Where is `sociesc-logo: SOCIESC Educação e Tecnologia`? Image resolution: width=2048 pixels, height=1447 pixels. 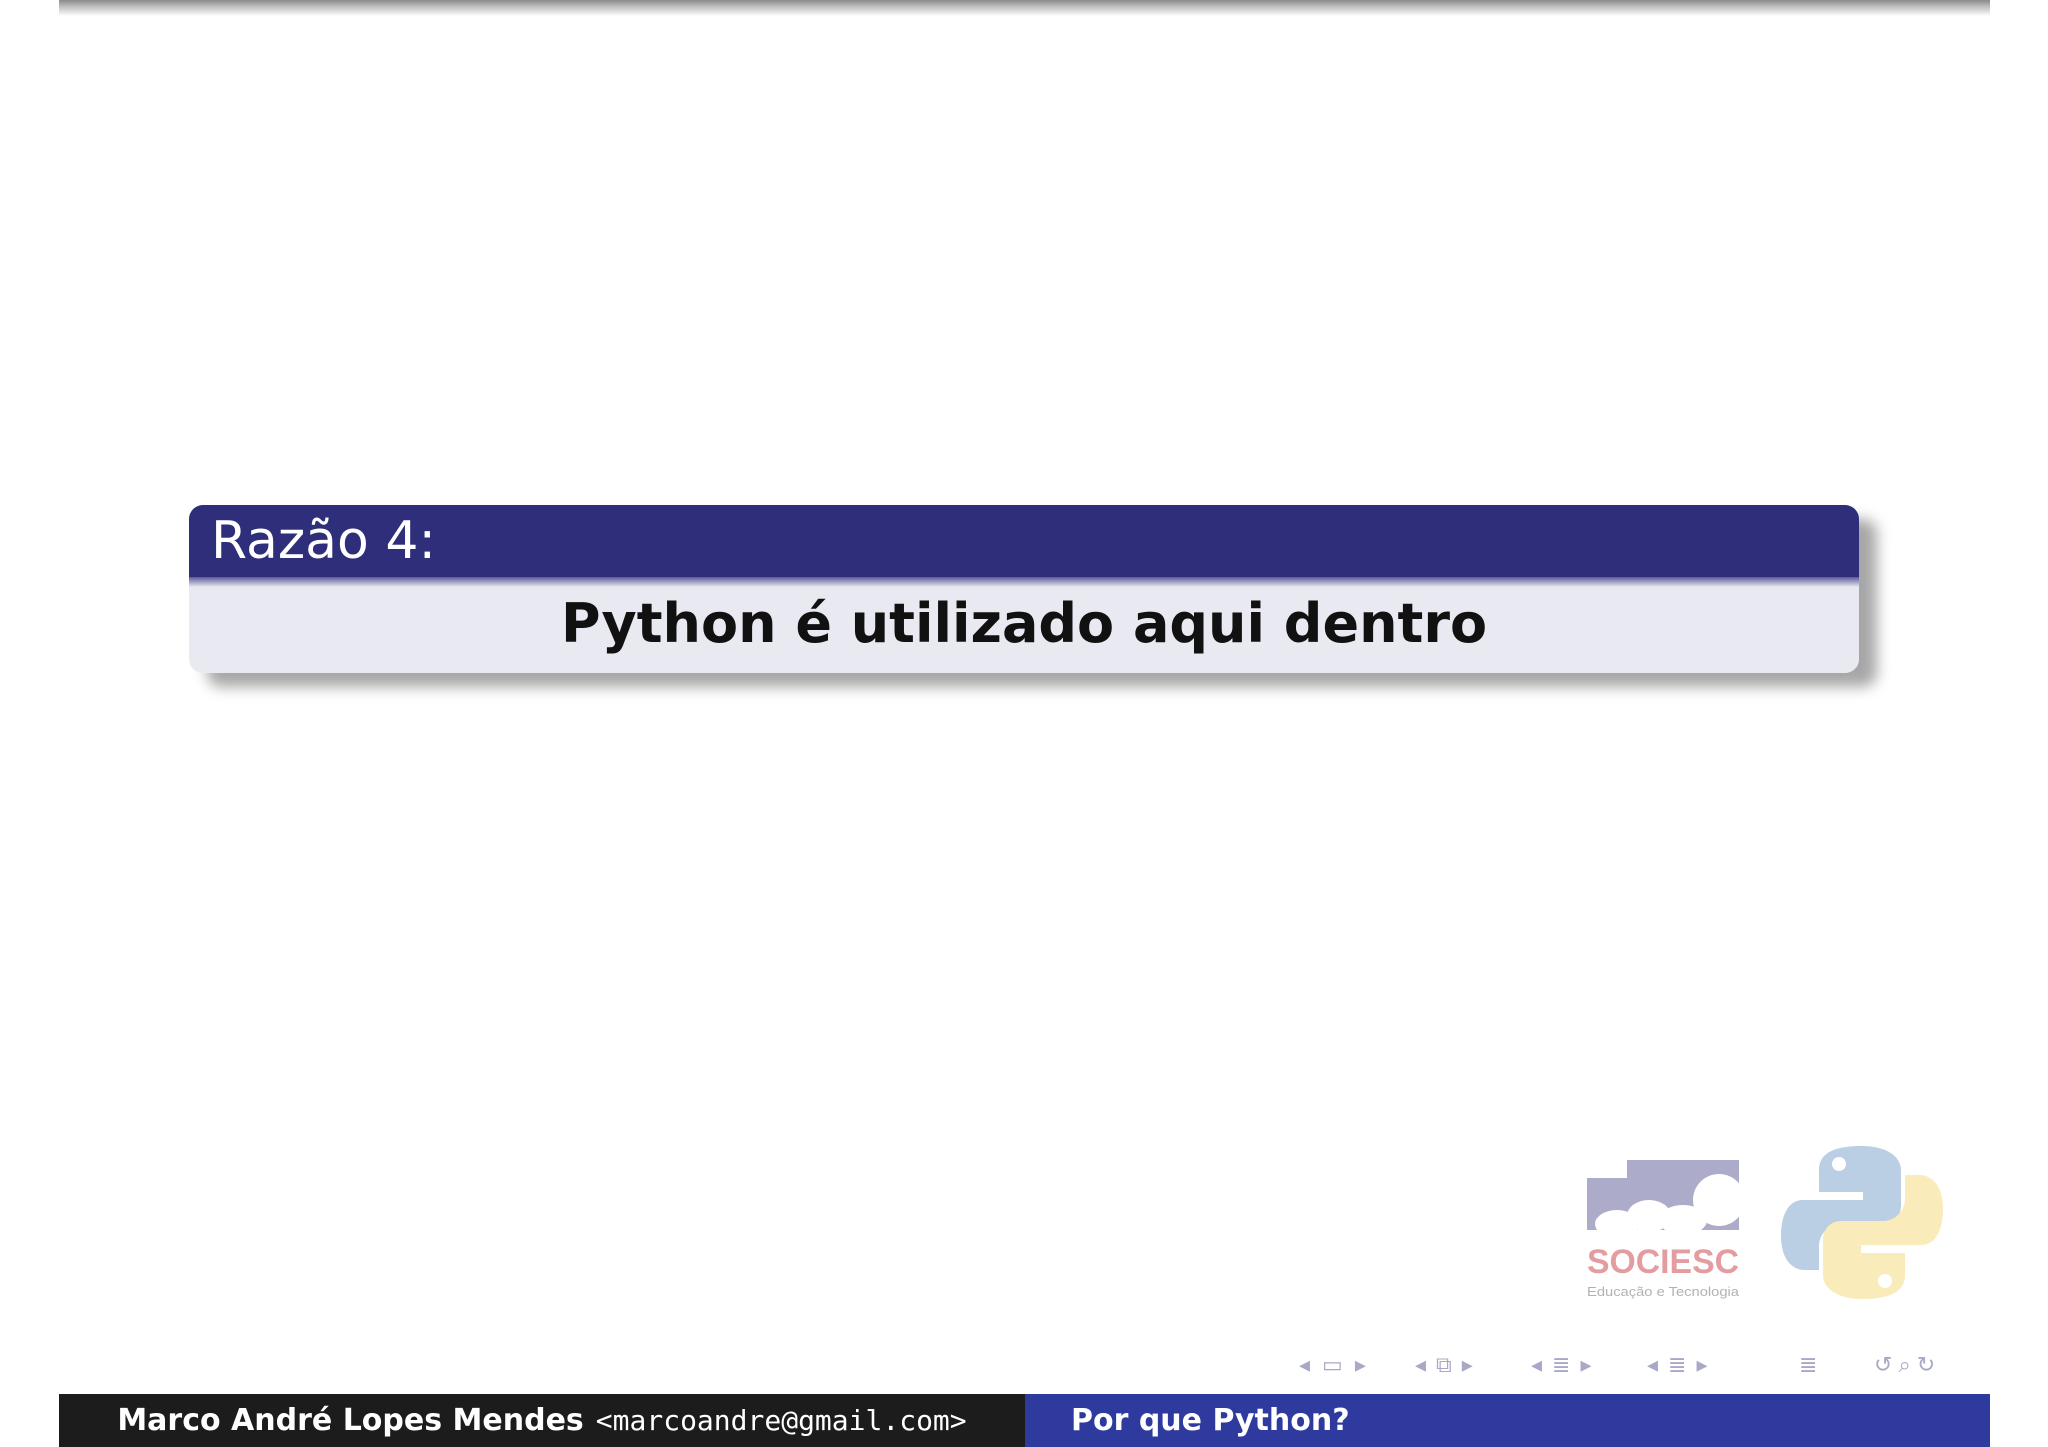
sociesc-logo: SOCIESC Educação e Tecnologia is located at coordinates (1663, 1229).